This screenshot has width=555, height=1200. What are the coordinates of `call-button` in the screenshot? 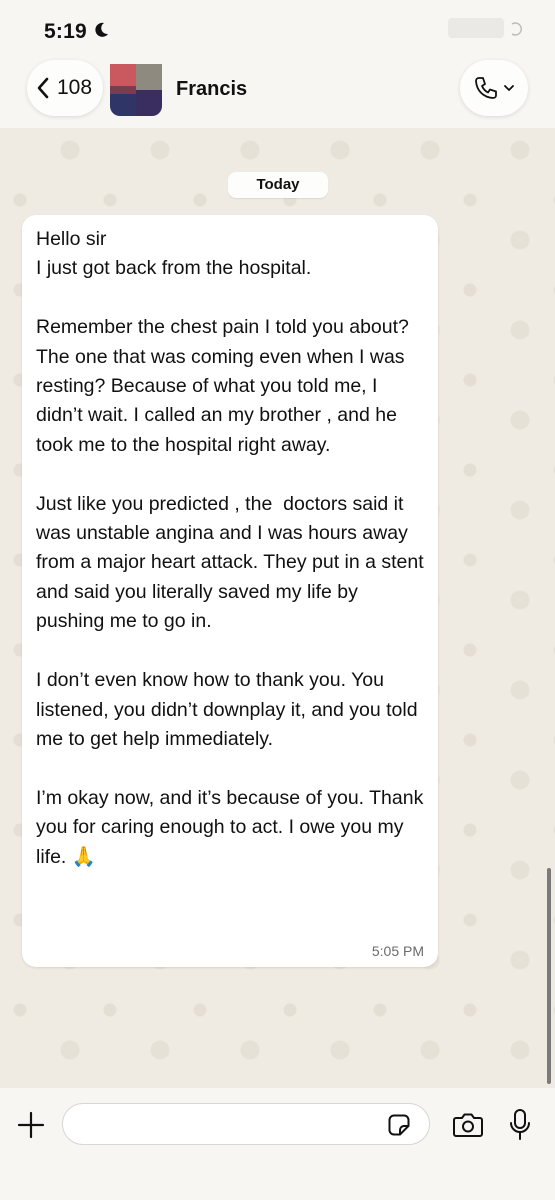 It's located at (494, 88).